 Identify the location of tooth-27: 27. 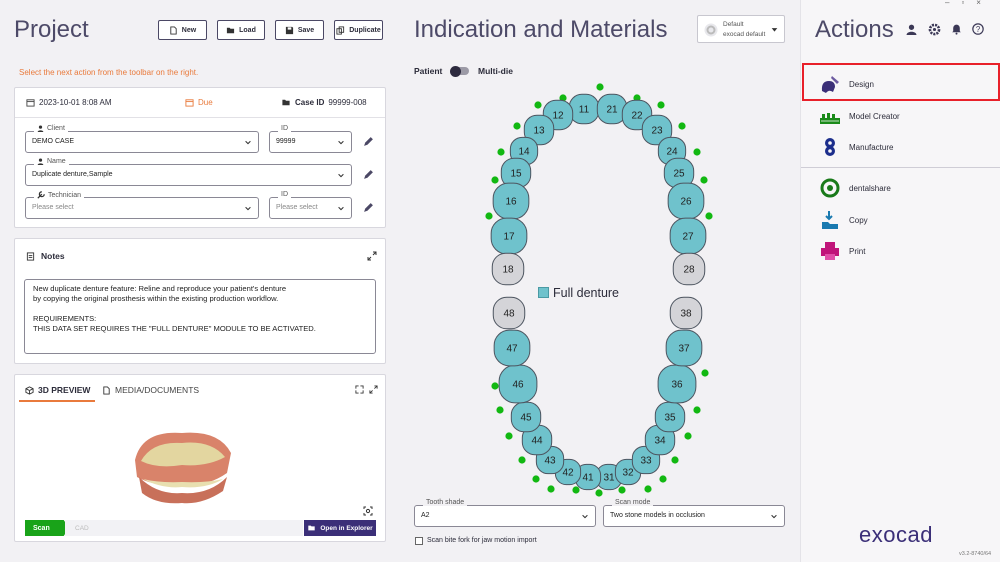
(688, 236).